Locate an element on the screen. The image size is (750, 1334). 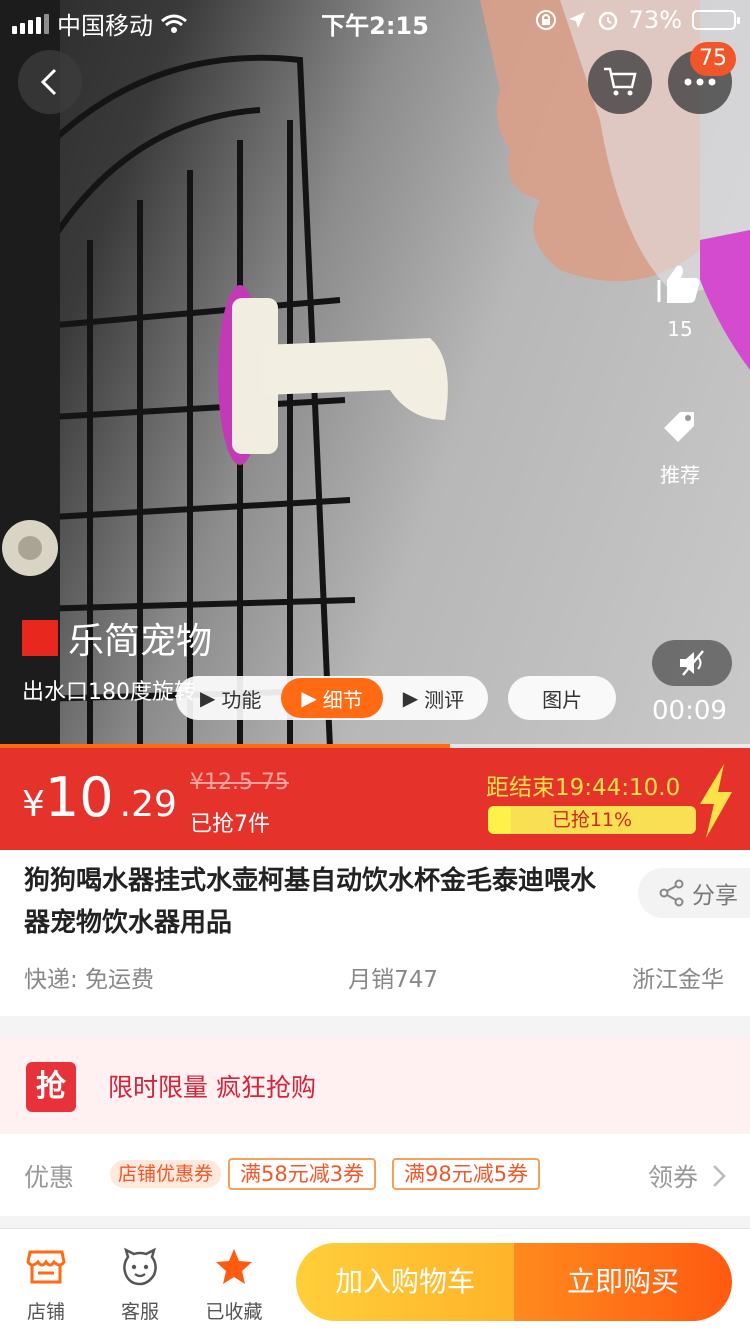
monthly-sales: 月销747 is located at coordinates (393, 980).